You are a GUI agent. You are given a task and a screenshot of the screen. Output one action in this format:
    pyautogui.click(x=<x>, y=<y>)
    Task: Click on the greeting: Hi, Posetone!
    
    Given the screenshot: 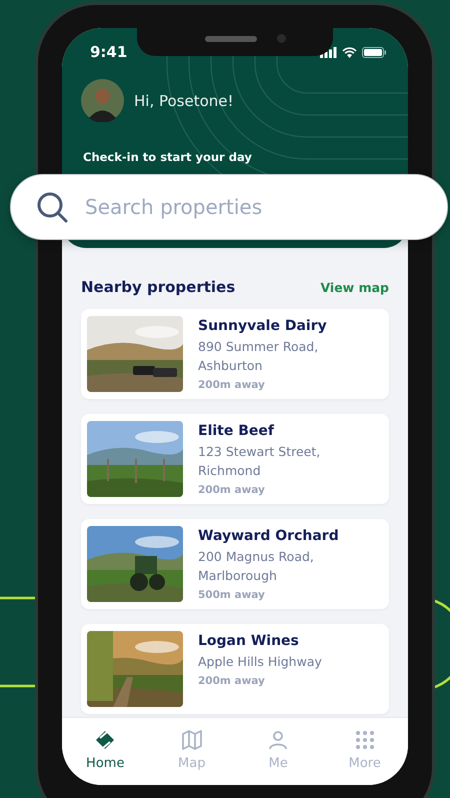 What is the action you would take?
    pyautogui.click(x=184, y=101)
    